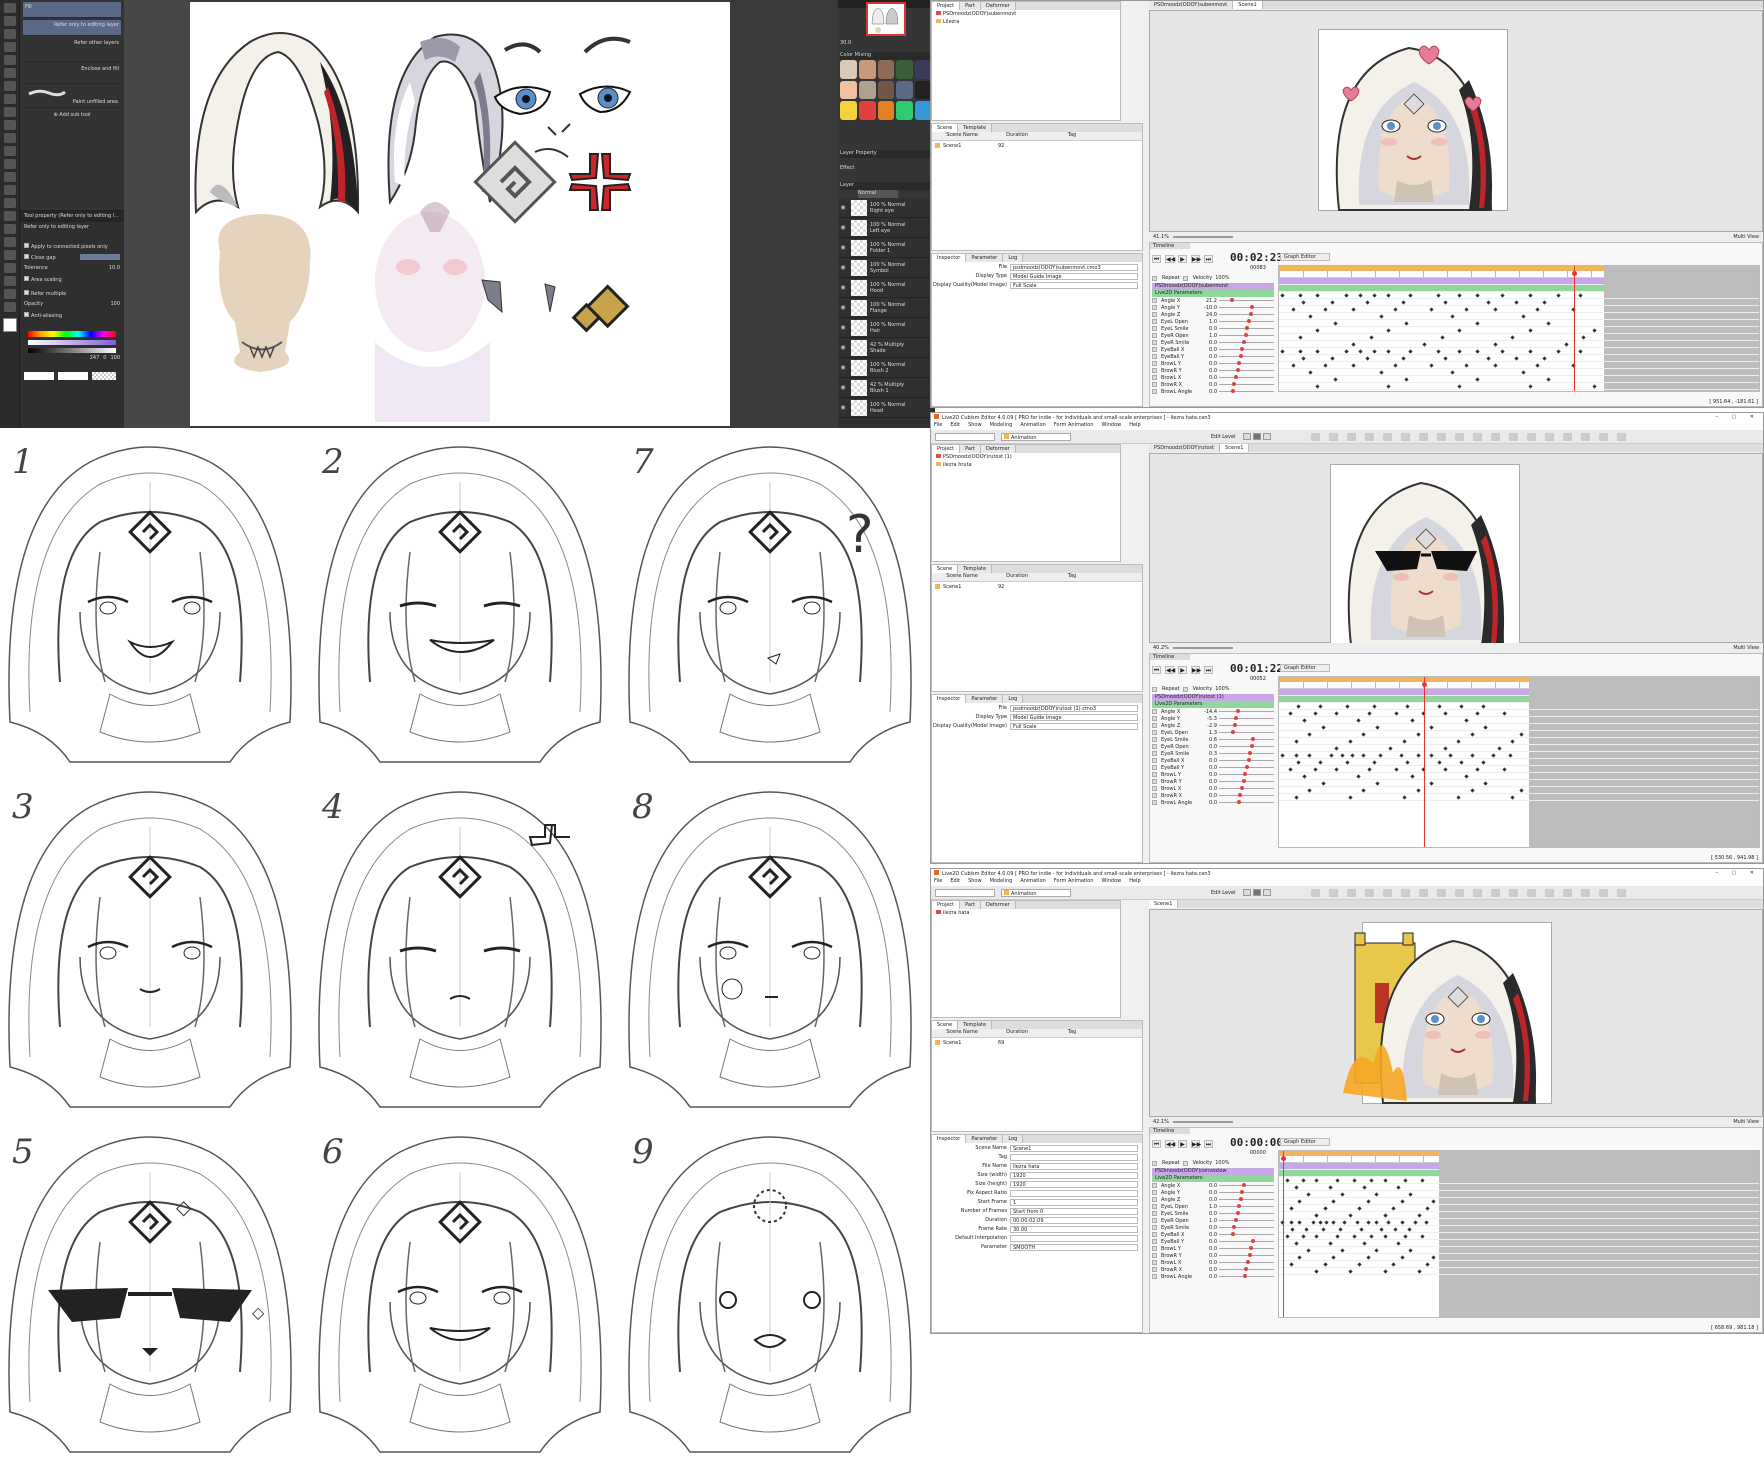 The width and height of the screenshot is (1764, 1469). What do you see at coordinates (1074, 1166) in the screenshot?
I see `inspector-value: ilezra hata` at bounding box center [1074, 1166].